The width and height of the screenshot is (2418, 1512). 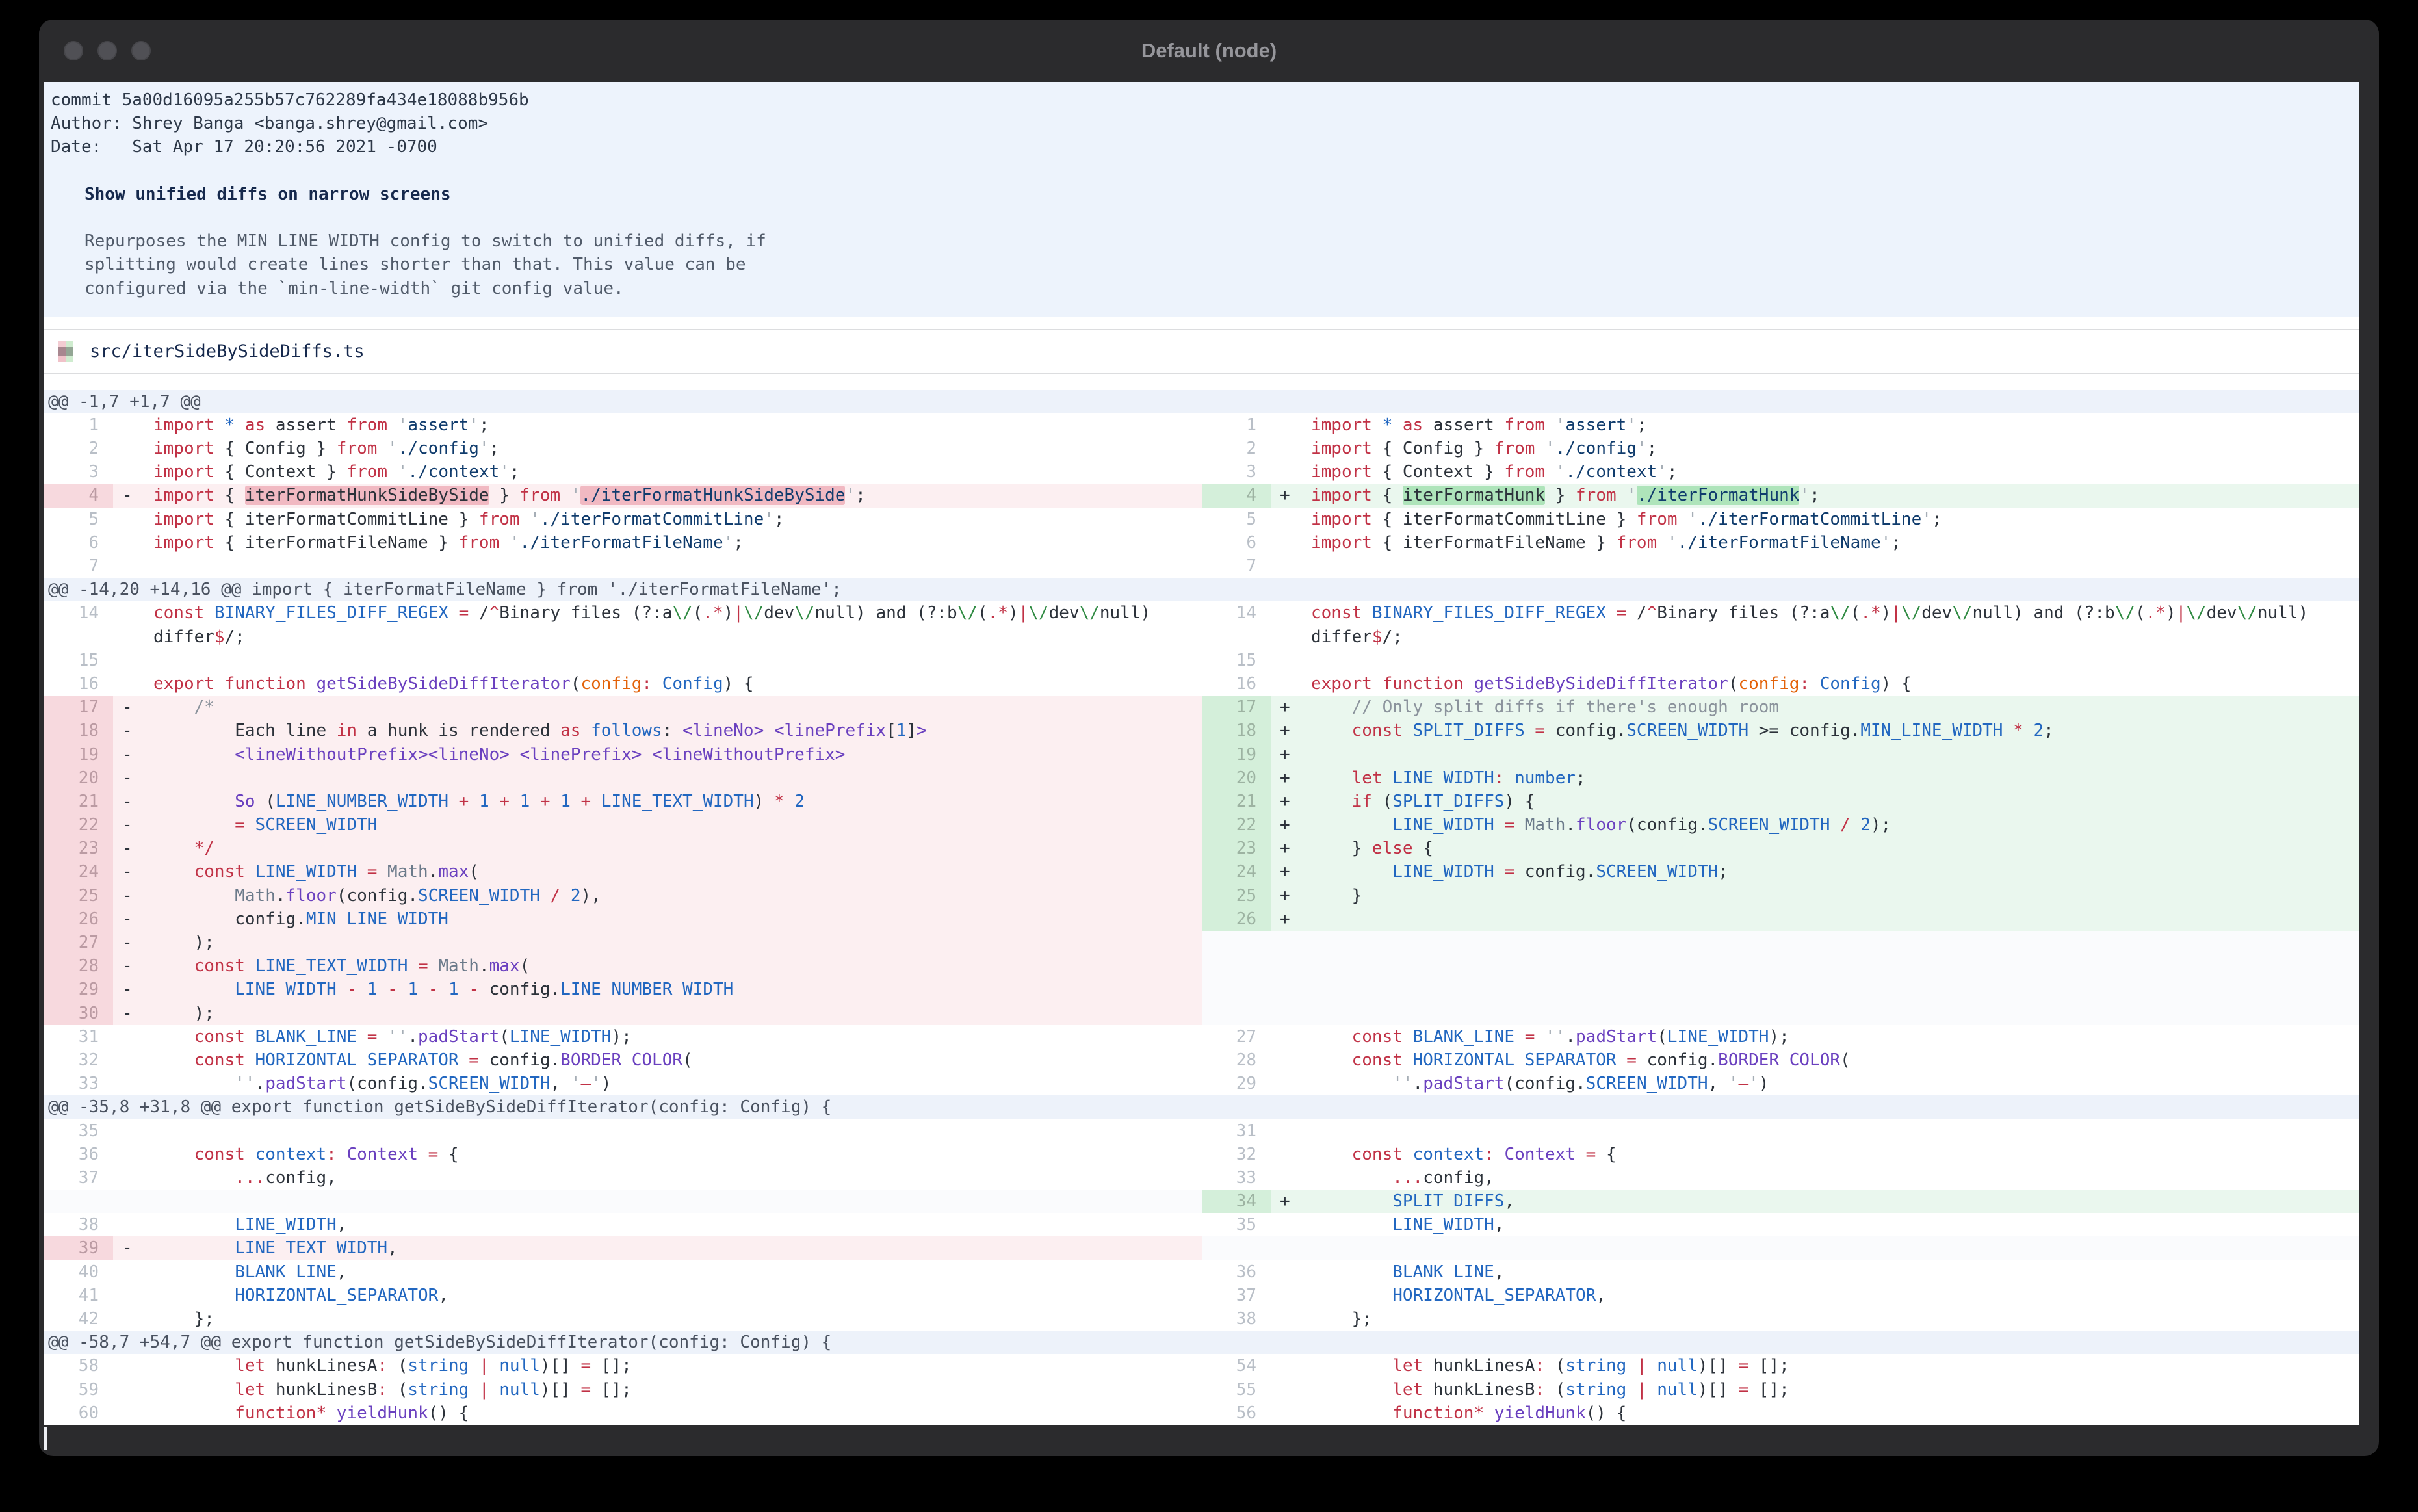 What do you see at coordinates (78, 731) in the screenshot?
I see `line-number: 18` at bounding box center [78, 731].